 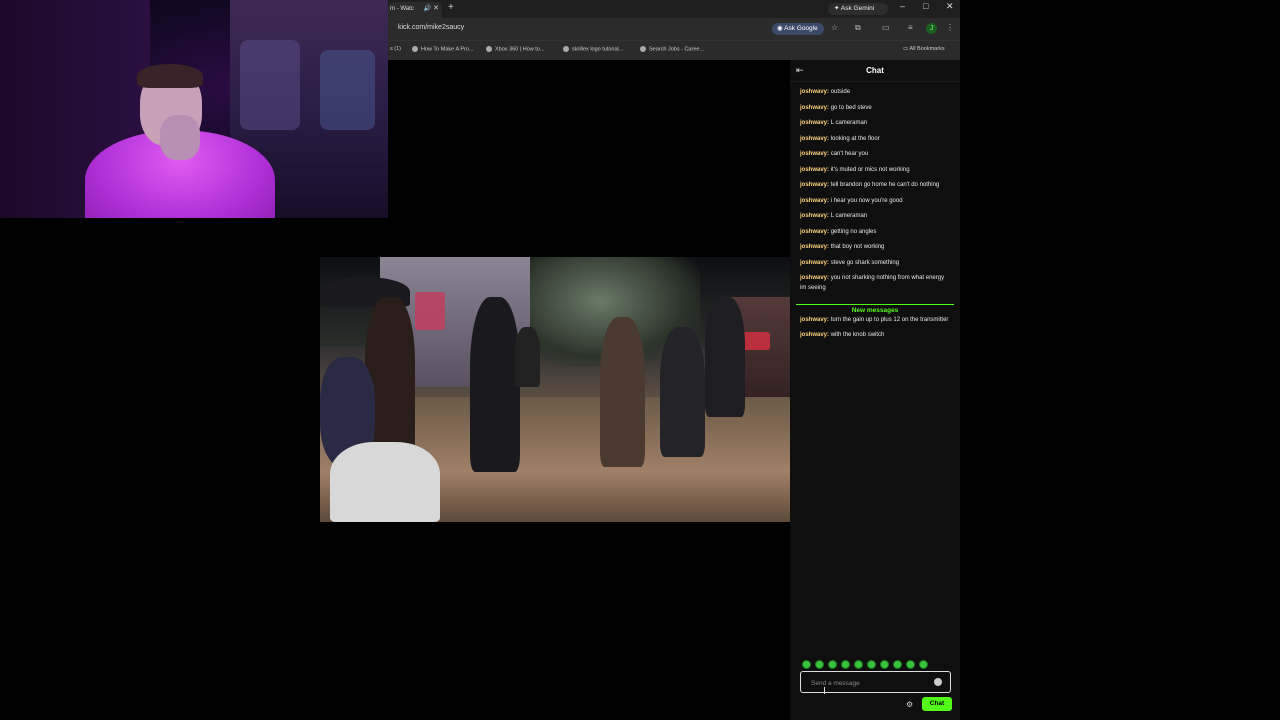 I want to click on chat-text: steve go shark something, so click(x=865, y=262).